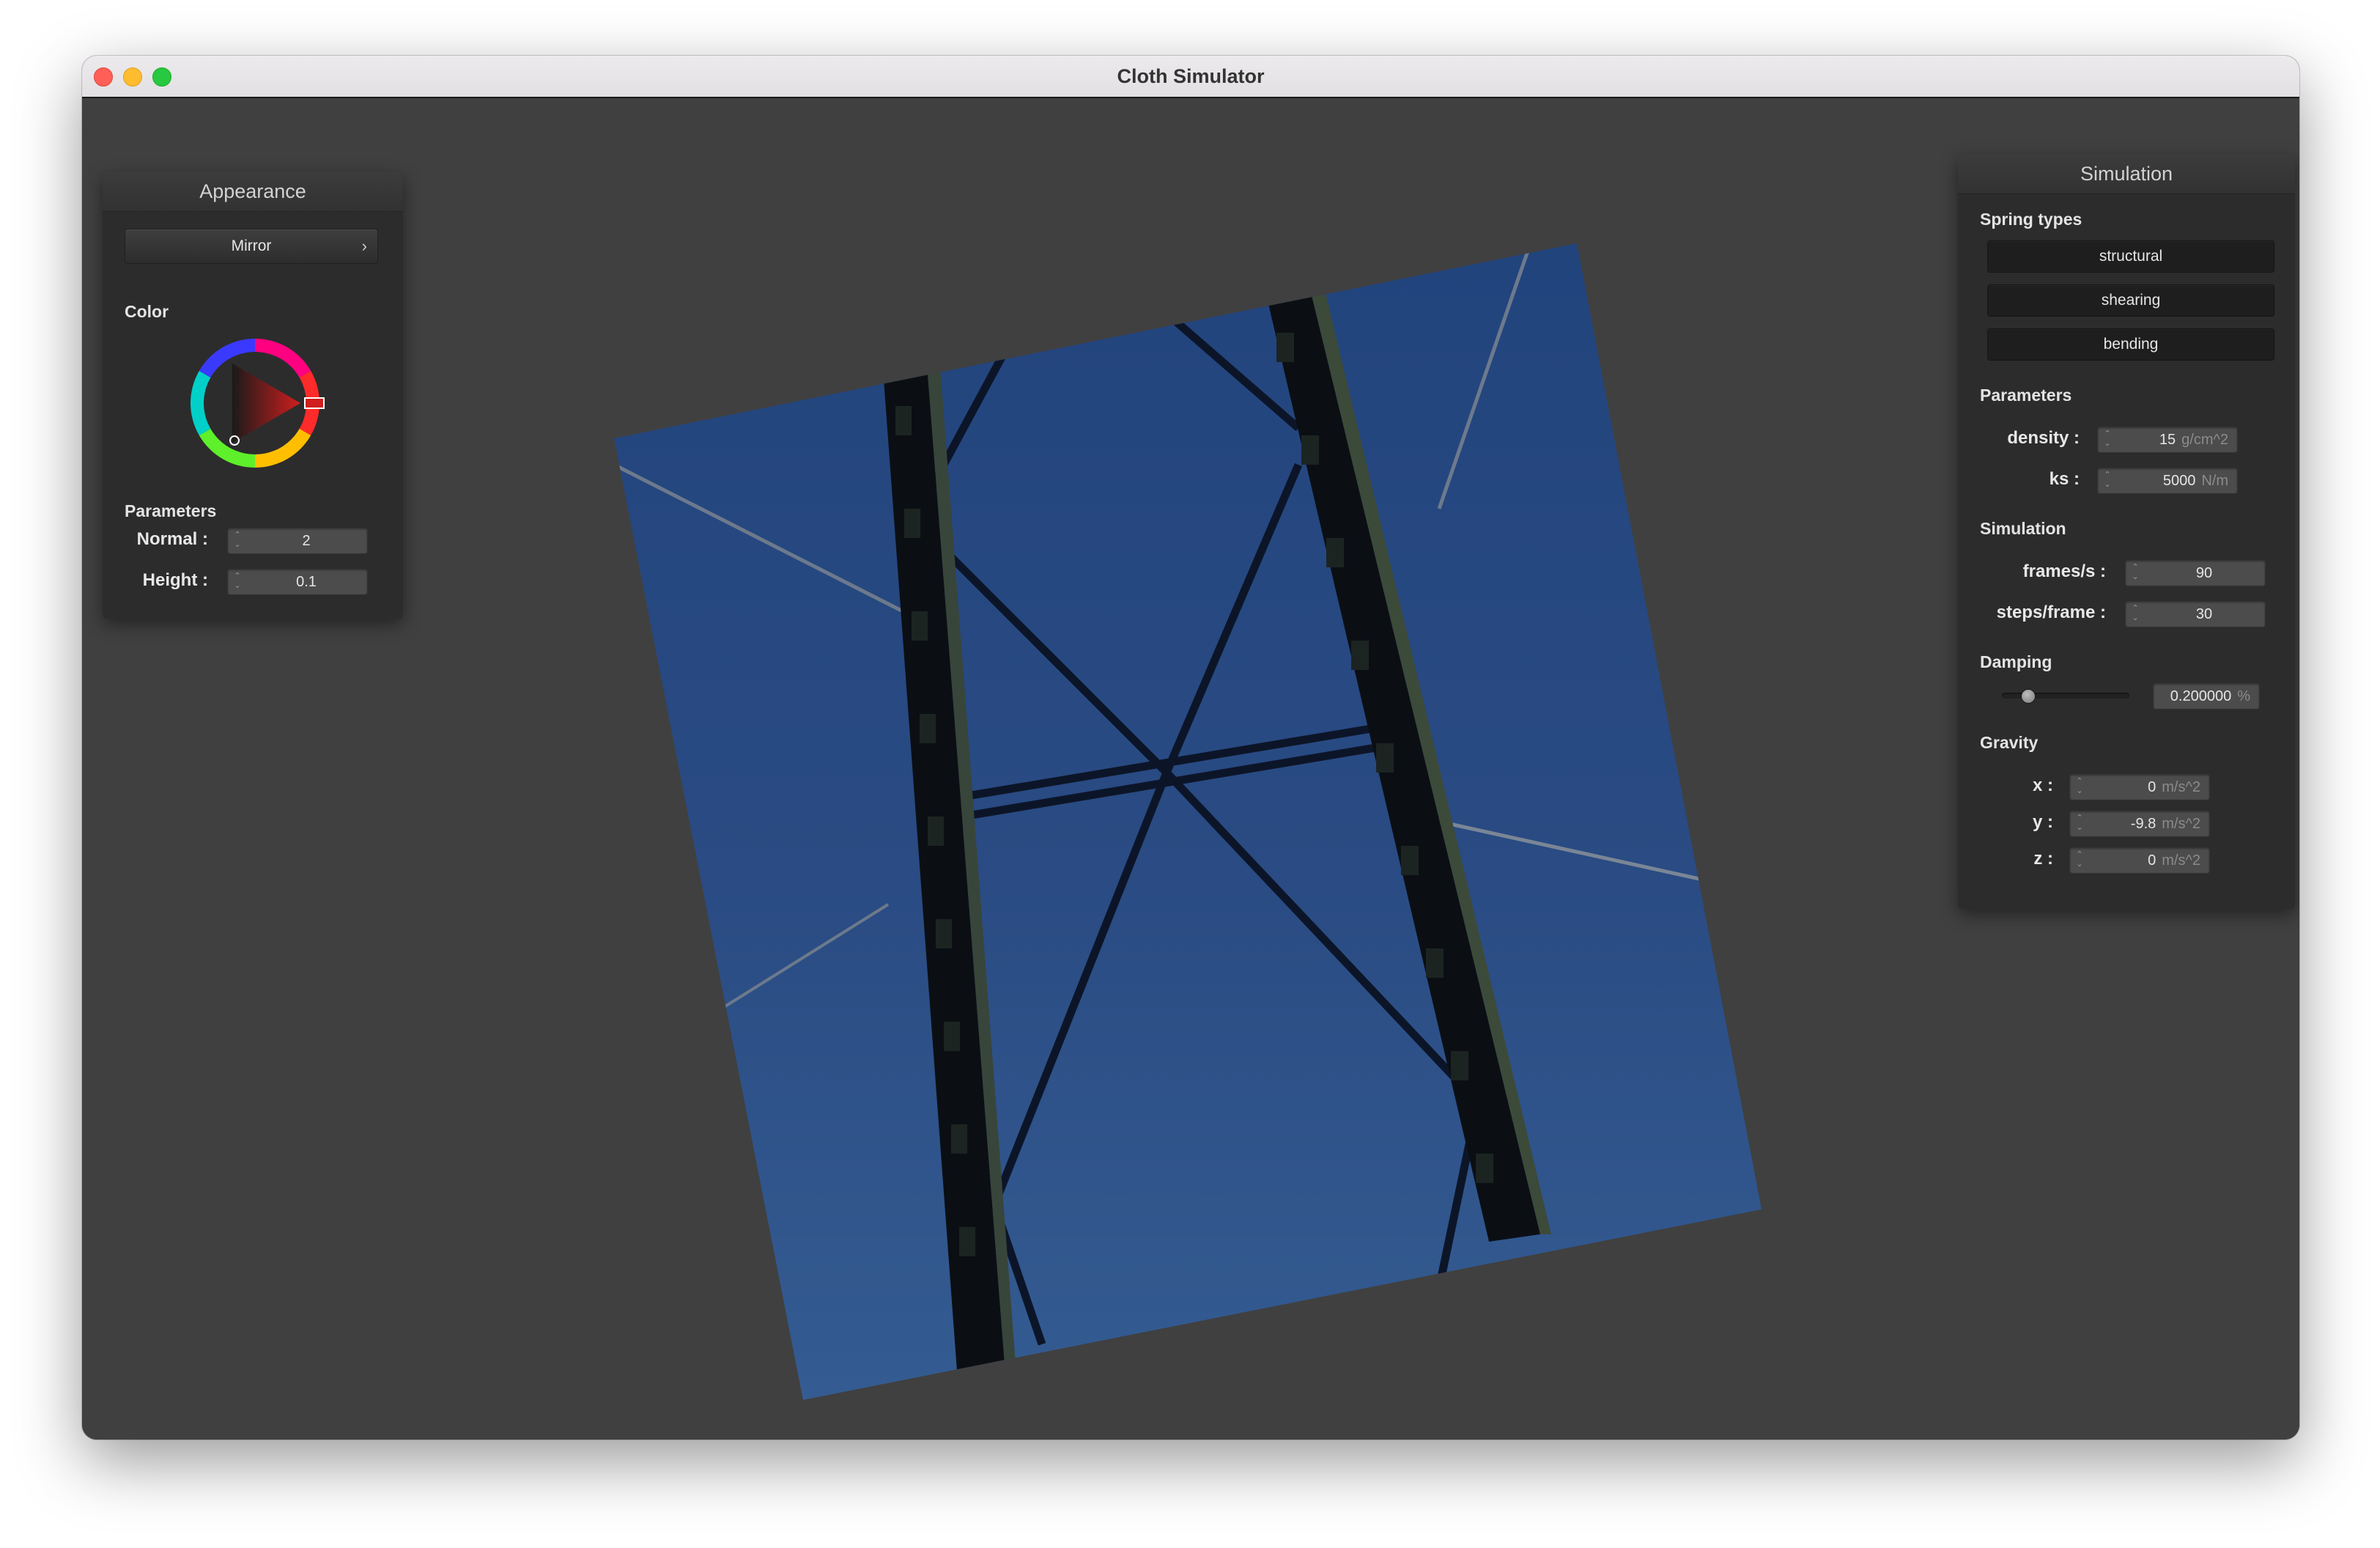  Describe the element at coordinates (2079, 787) in the screenshot. I see `gravity-x-stepper-icon: ⌃ ⌄` at that location.